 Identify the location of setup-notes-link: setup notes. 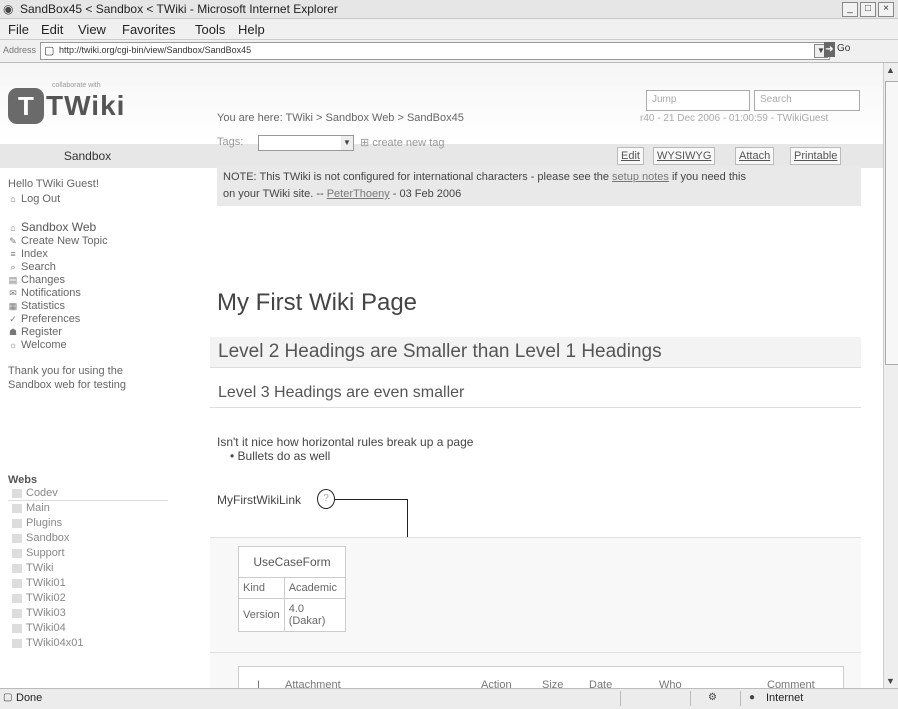
(640, 177).